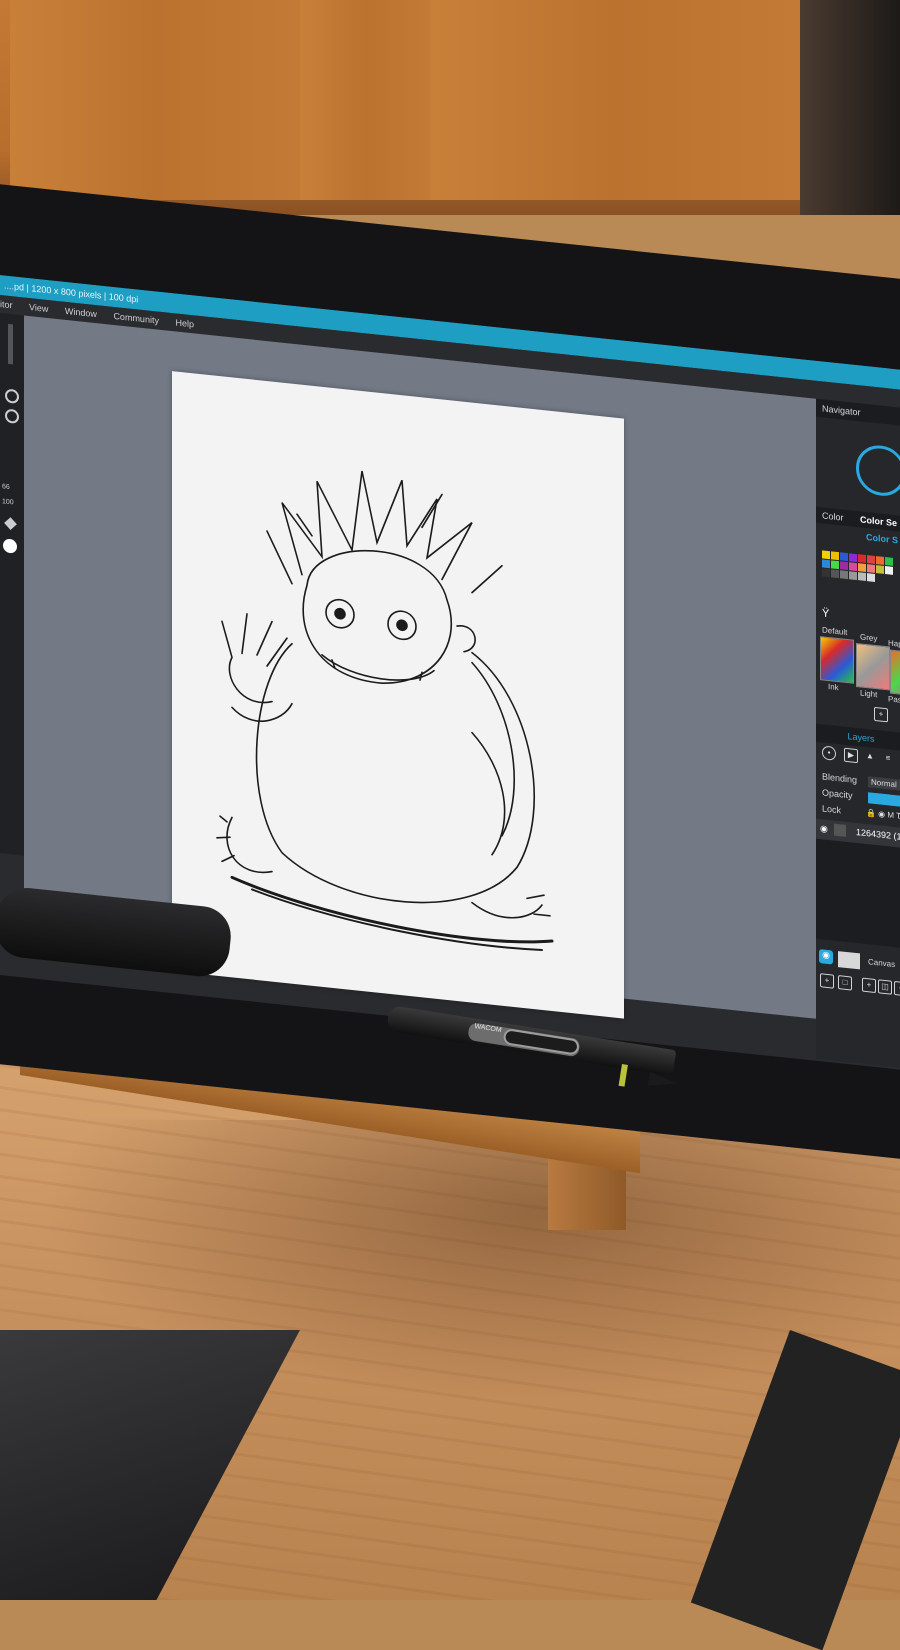  What do you see at coordinates (12, 396) in the screenshot?
I see `rotate-icon` at bounding box center [12, 396].